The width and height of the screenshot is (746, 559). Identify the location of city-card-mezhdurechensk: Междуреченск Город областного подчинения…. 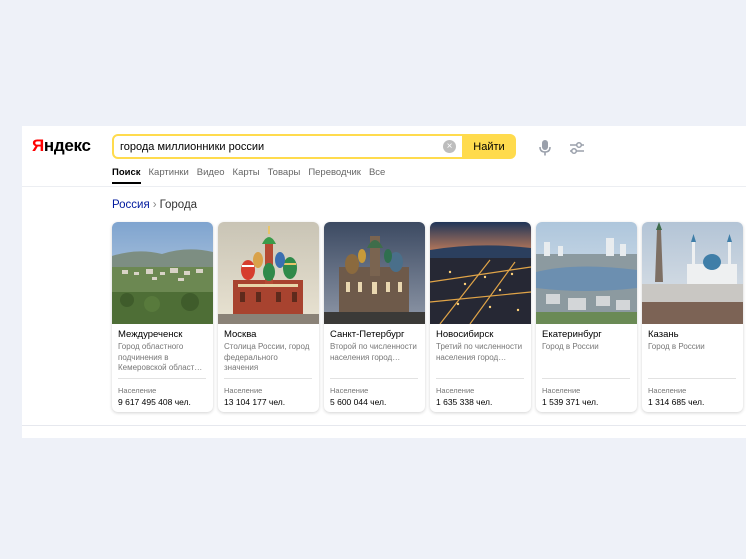
(162, 317).